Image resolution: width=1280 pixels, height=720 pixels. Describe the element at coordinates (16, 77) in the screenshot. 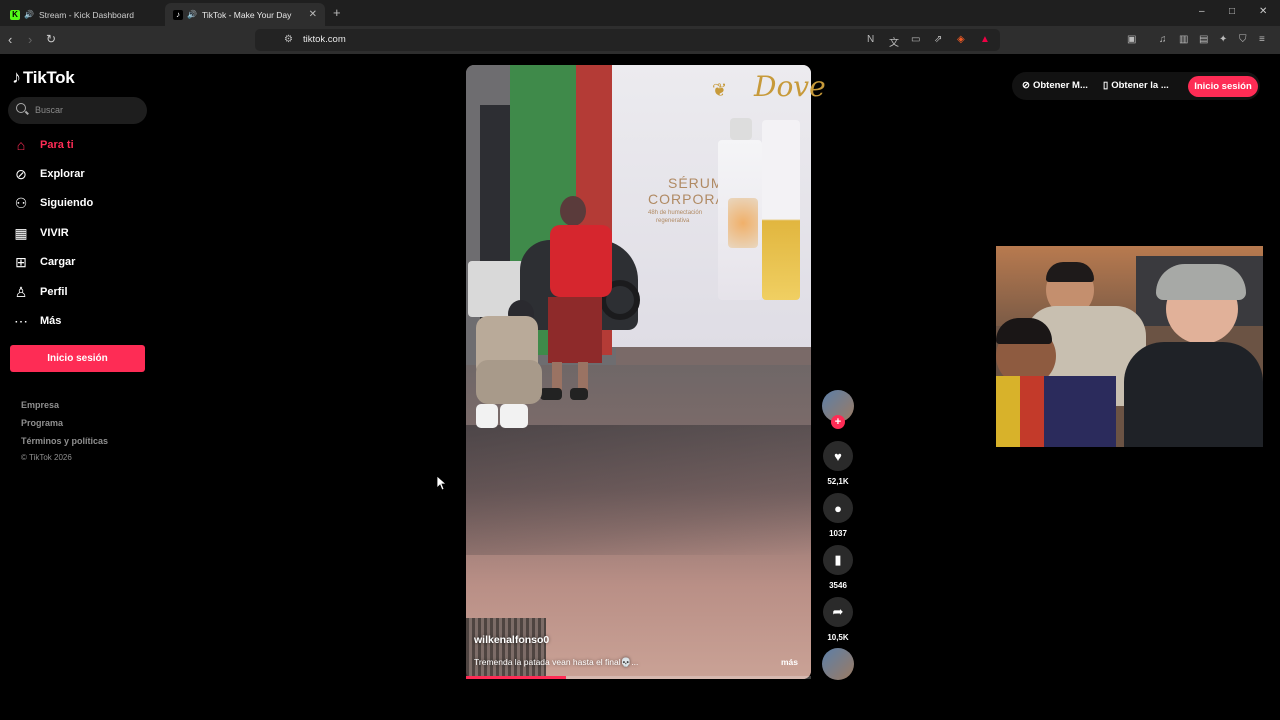

I see `tiktok-note-icon: ♪` at that location.